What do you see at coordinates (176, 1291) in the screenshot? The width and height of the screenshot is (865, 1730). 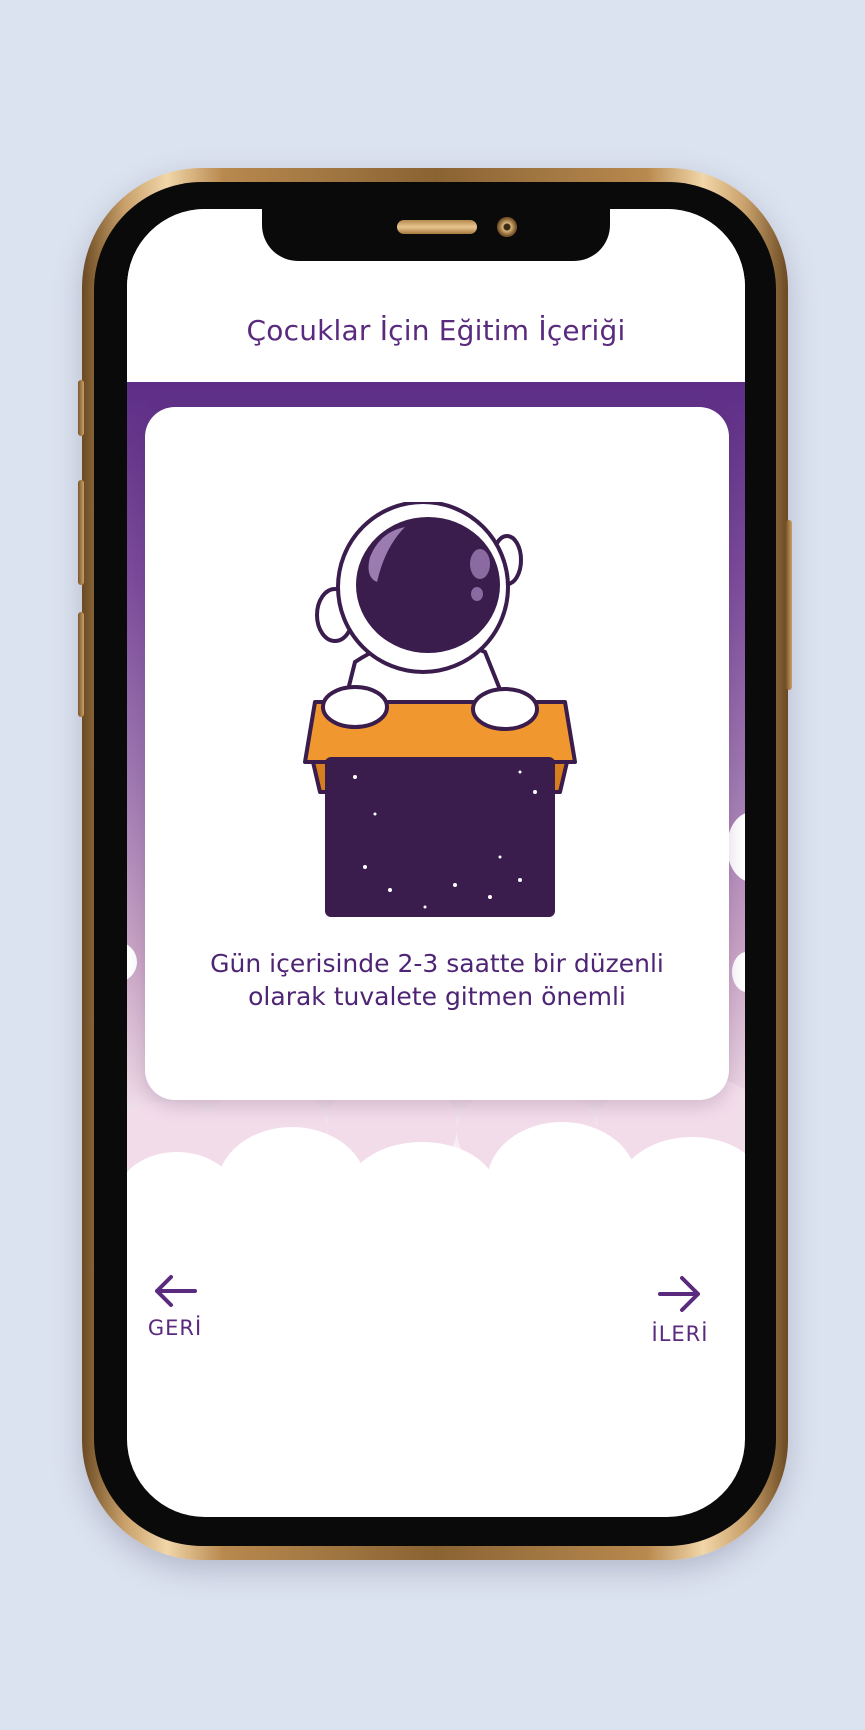 I see `arrow-left-icon` at bounding box center [176, 1291].